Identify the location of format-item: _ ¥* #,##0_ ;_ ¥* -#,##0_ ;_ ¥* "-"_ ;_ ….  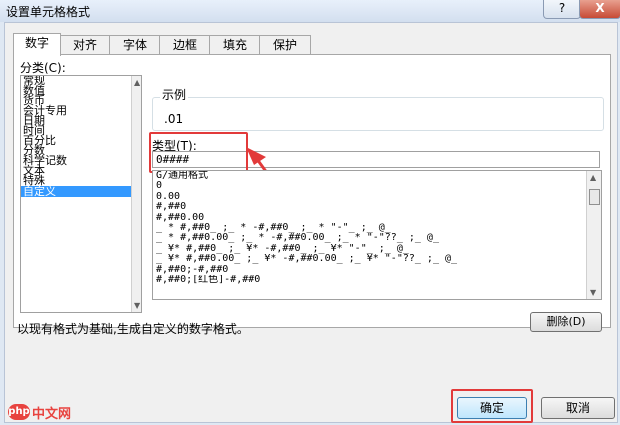
(377, 249).